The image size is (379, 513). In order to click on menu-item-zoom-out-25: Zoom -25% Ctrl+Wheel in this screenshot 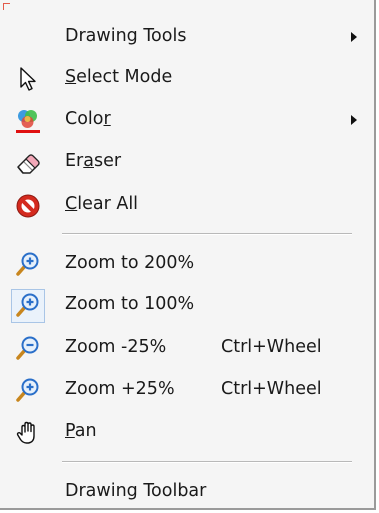, I will do `click(186, 348)`.